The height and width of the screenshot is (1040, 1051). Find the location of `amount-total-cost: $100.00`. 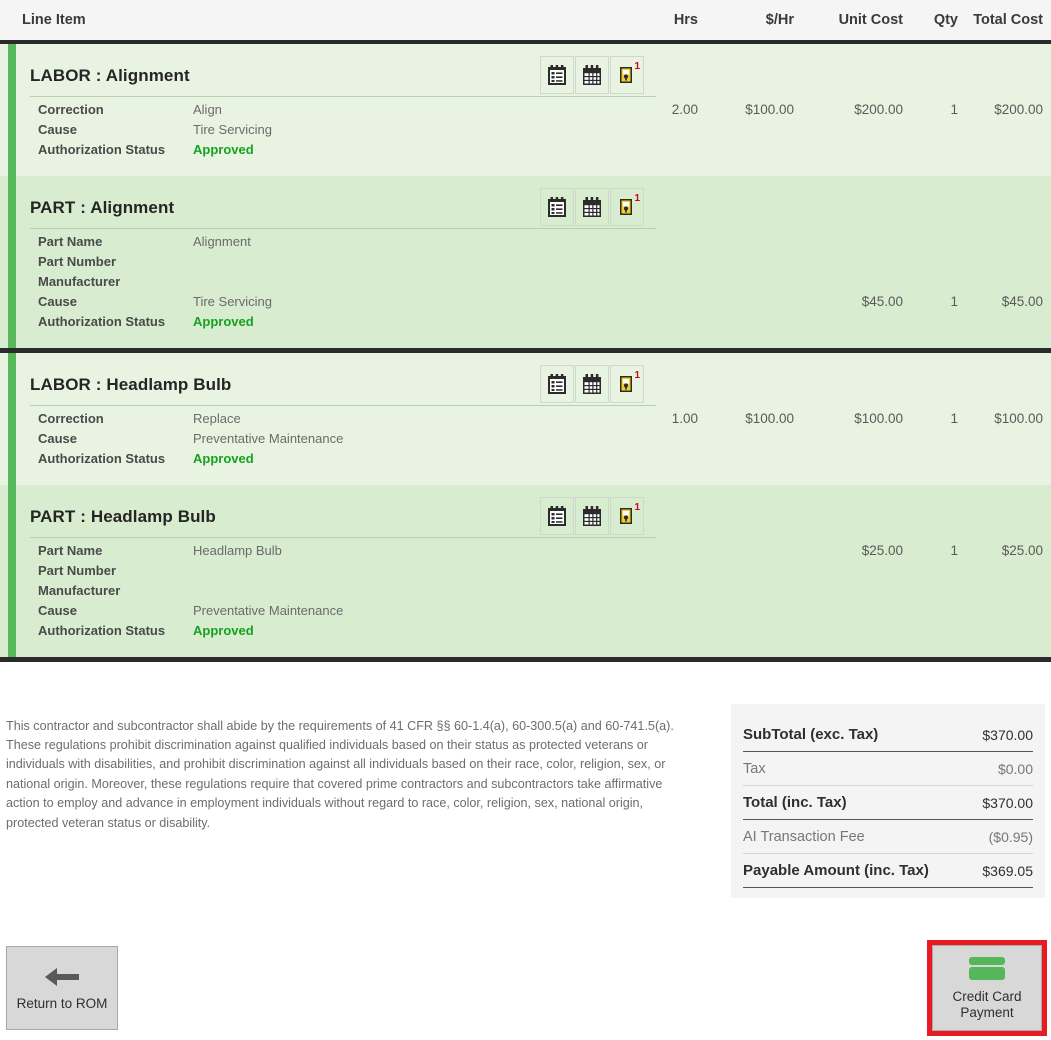

amount-total-cost: $100.00 is located at coordinates (1018, 418).